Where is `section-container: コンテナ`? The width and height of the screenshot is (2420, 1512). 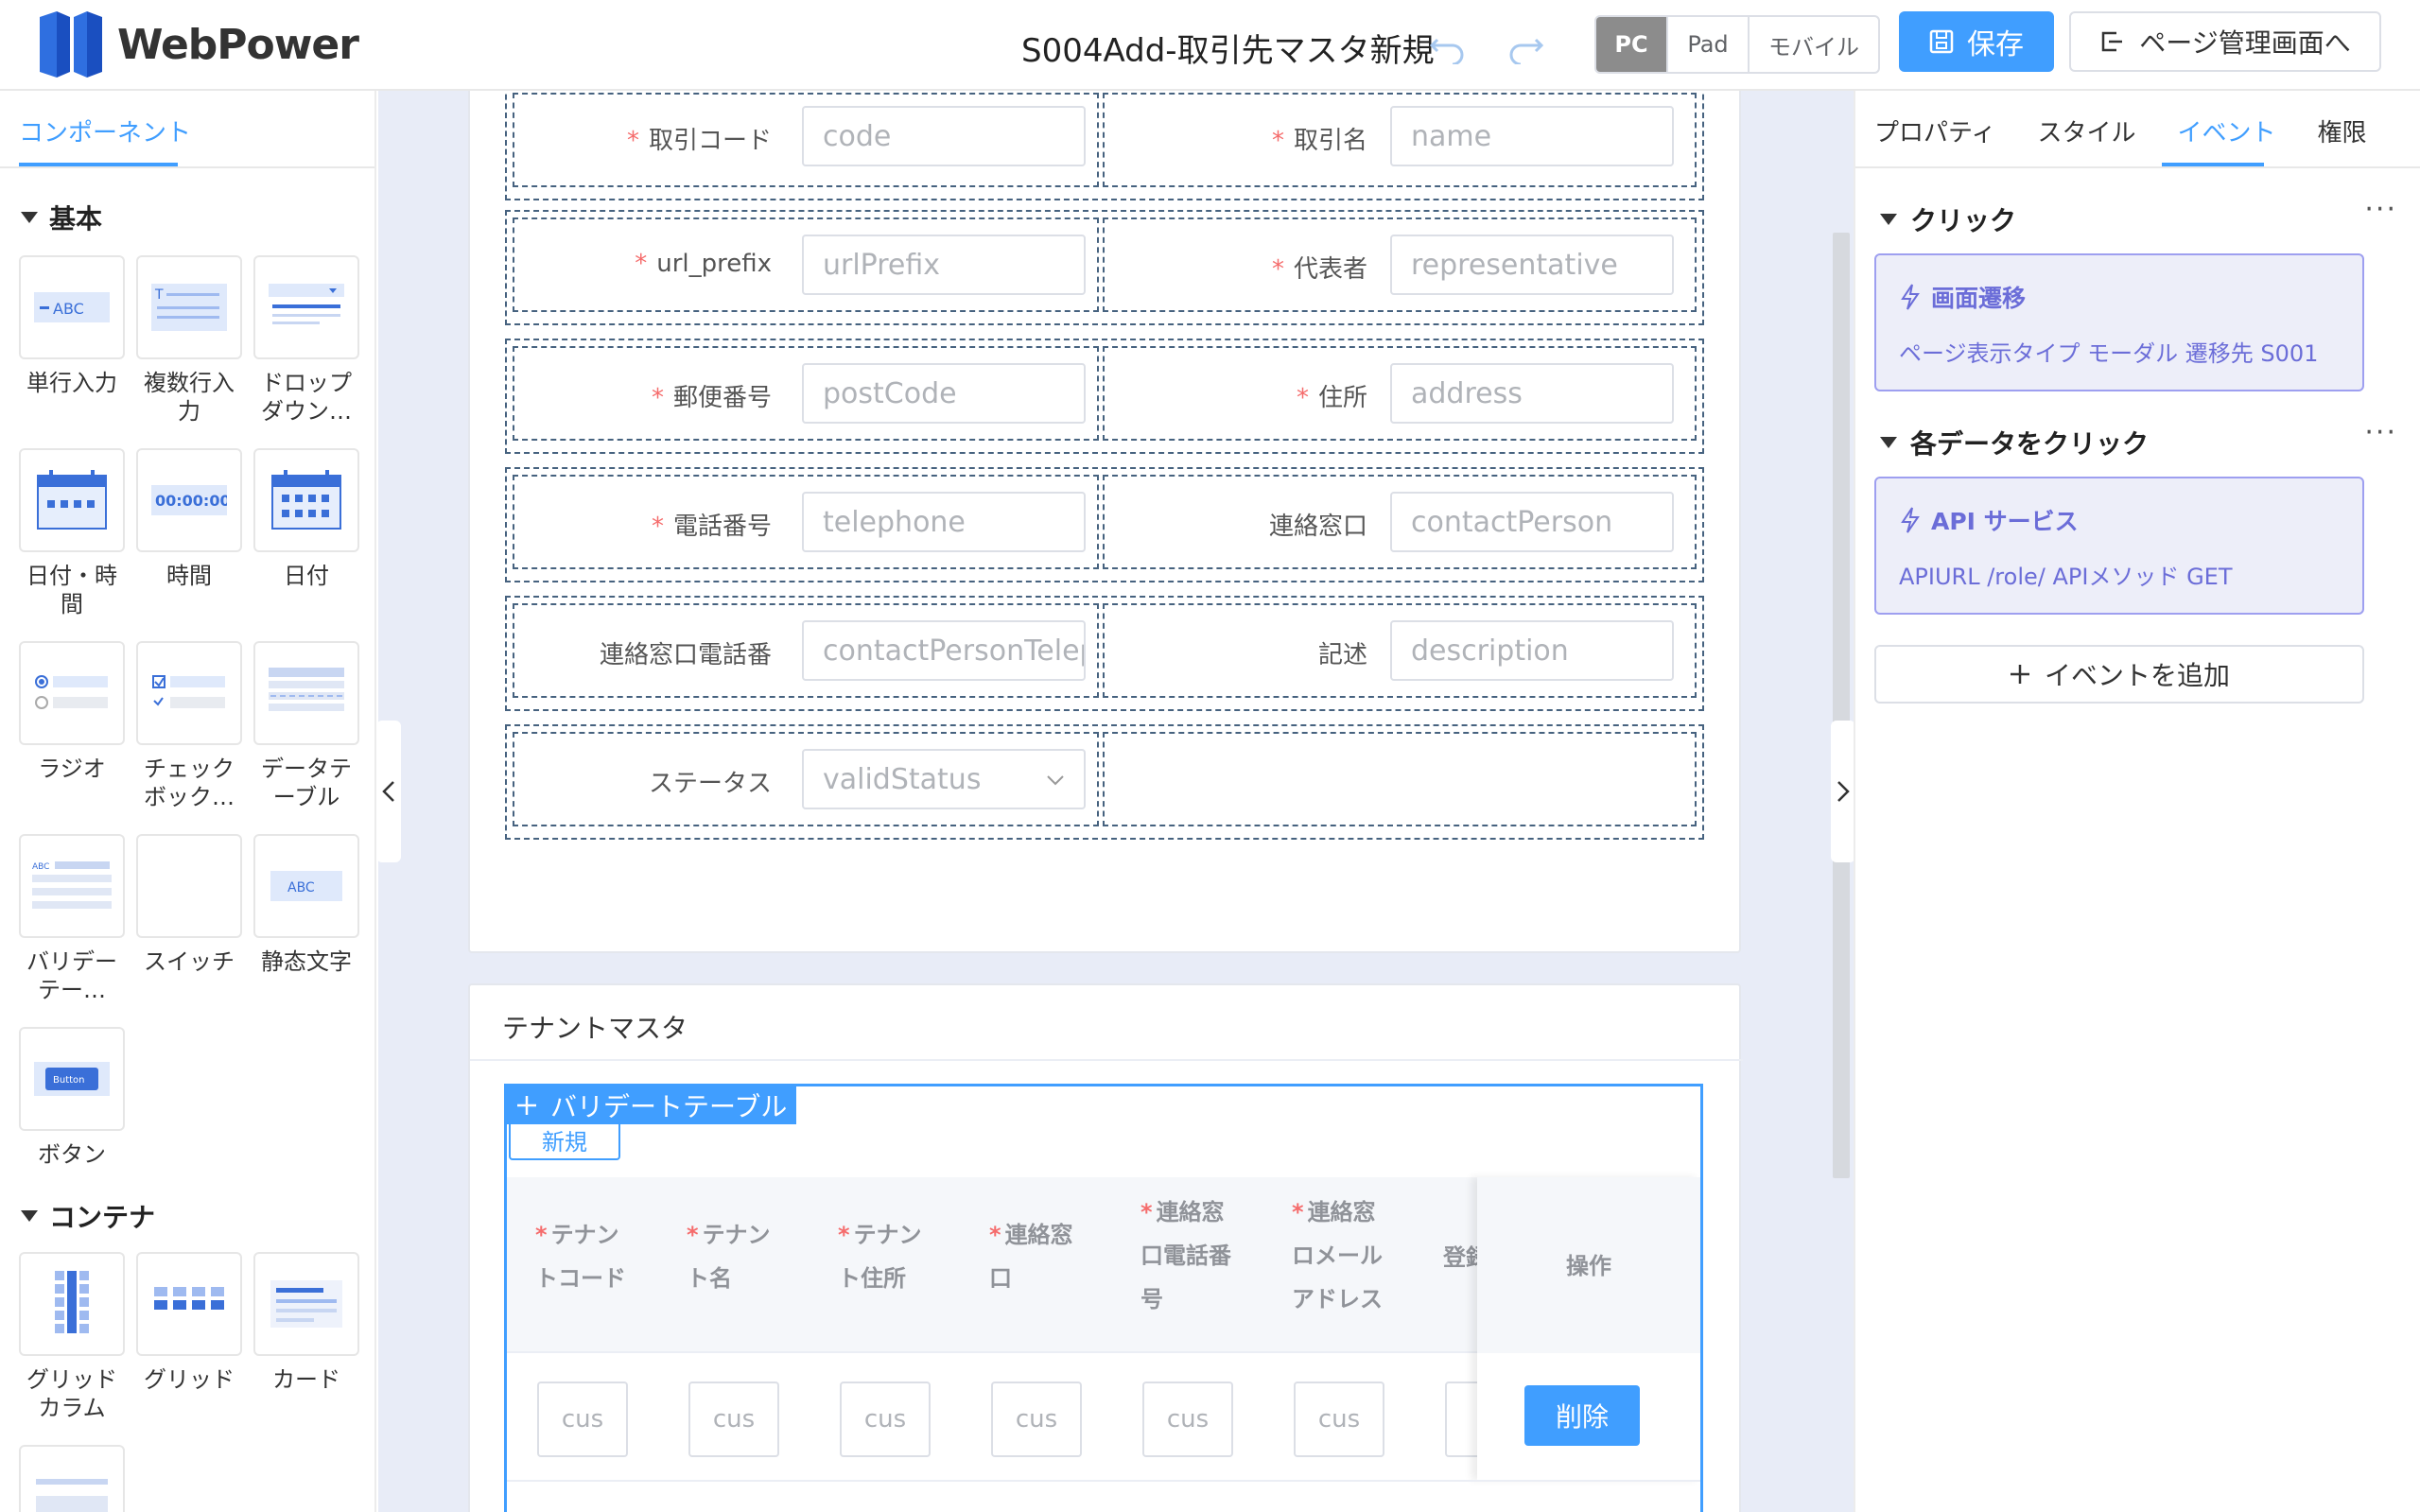
section-container: コンテナ is located at coordinates (88, 1216).